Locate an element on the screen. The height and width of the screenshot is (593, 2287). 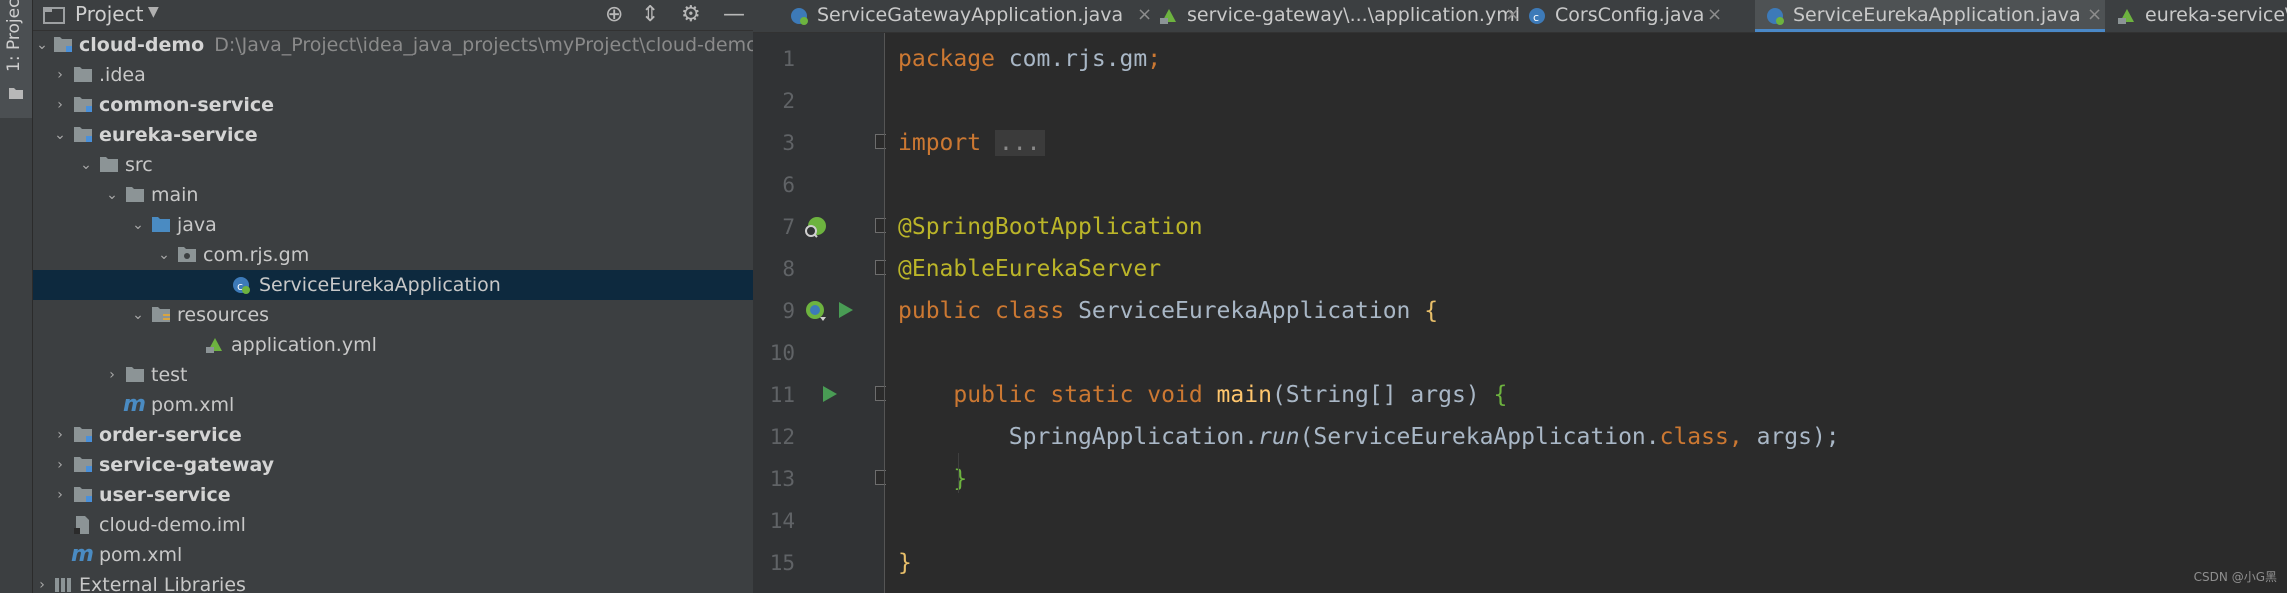
project-tool-label: 1: Project is located at coordinates (14, 36).